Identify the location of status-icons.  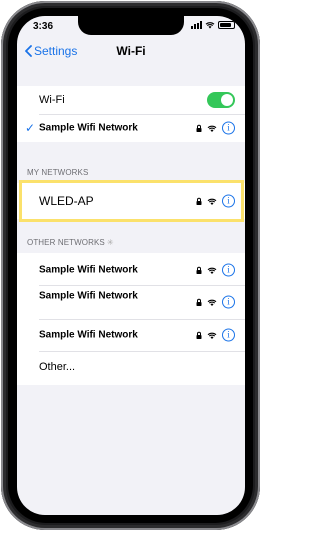
(213, 25).